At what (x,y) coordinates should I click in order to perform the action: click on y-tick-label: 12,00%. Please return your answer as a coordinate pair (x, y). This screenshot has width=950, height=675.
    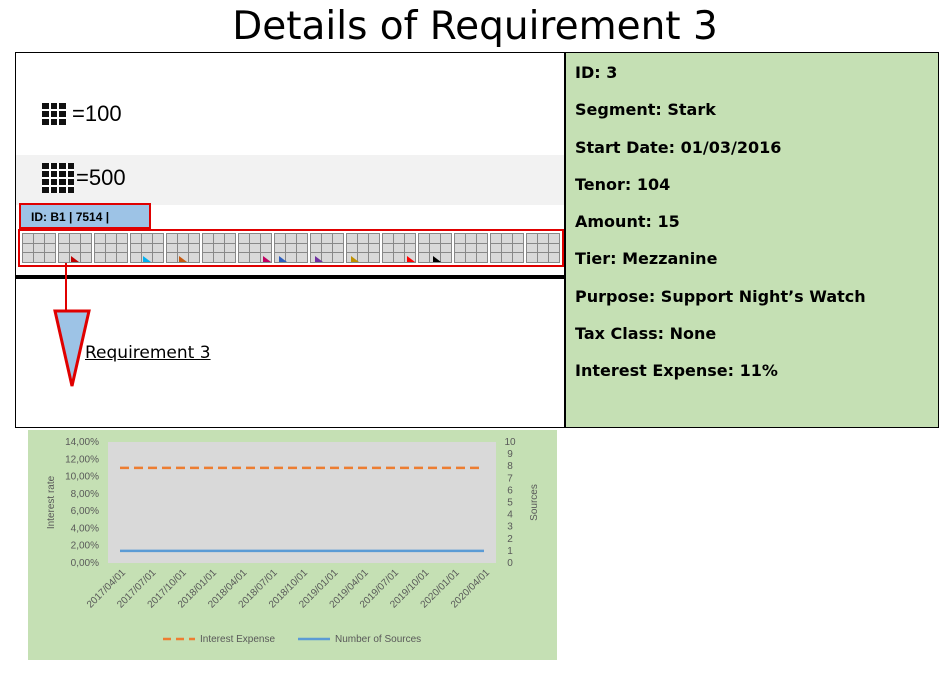
    Looking at the image, I should click on (82, 459).